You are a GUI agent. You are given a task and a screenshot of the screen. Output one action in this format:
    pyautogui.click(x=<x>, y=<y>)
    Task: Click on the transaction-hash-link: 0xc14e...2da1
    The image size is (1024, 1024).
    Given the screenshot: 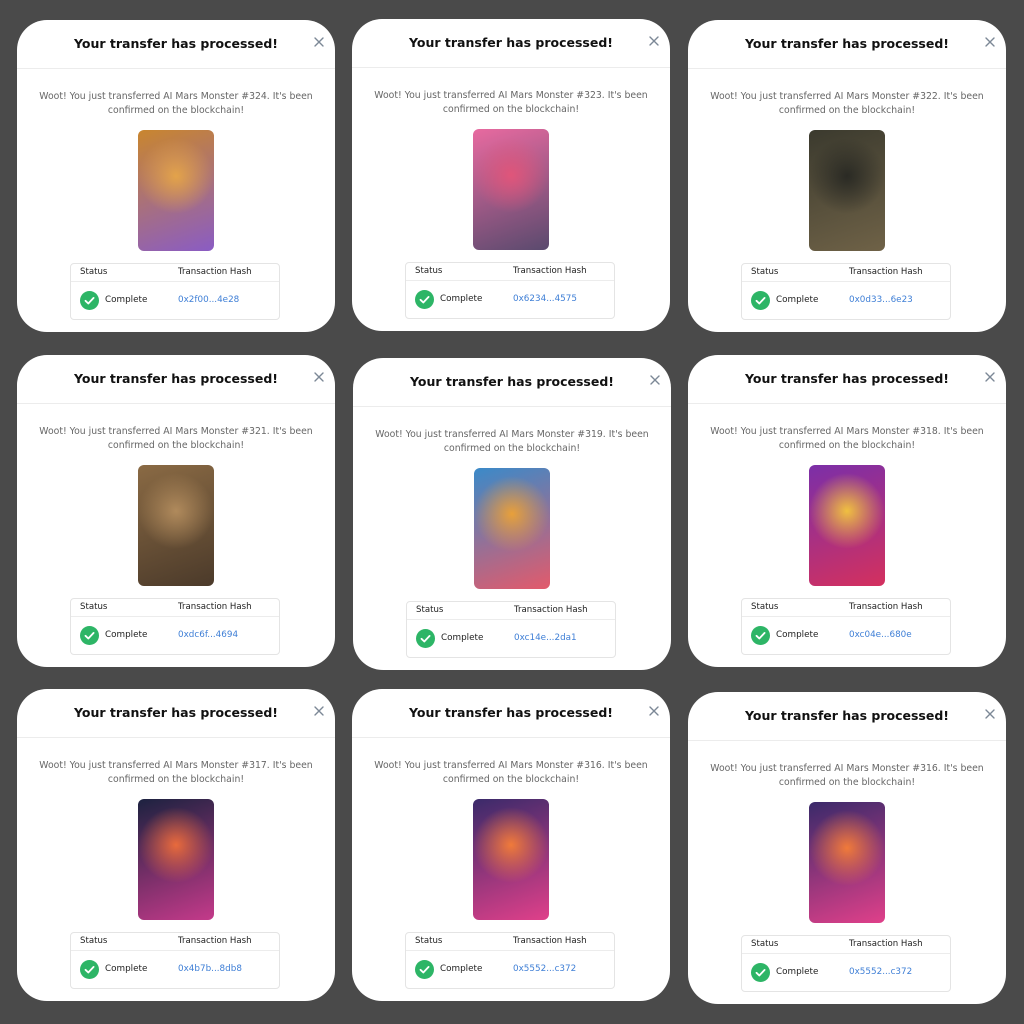 What is the action you would take?
    pyautogui.click(x=545, y=638)
    